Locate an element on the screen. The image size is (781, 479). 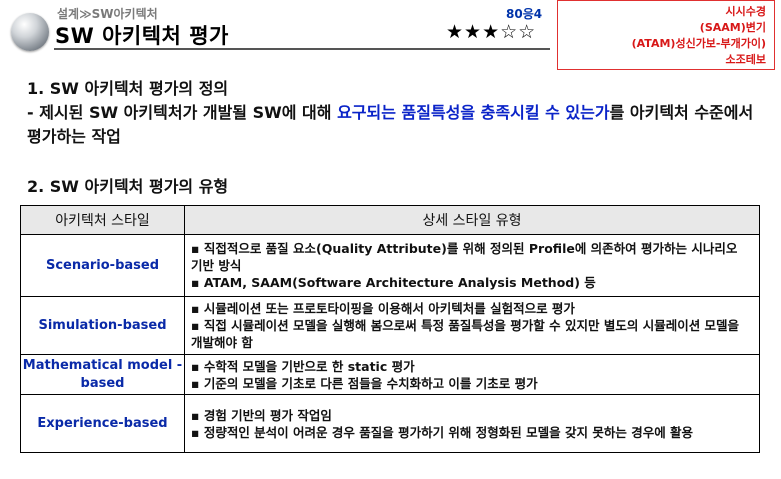
difficulty-stars: ★★★☆☆ is located at coordinates (491, 32).